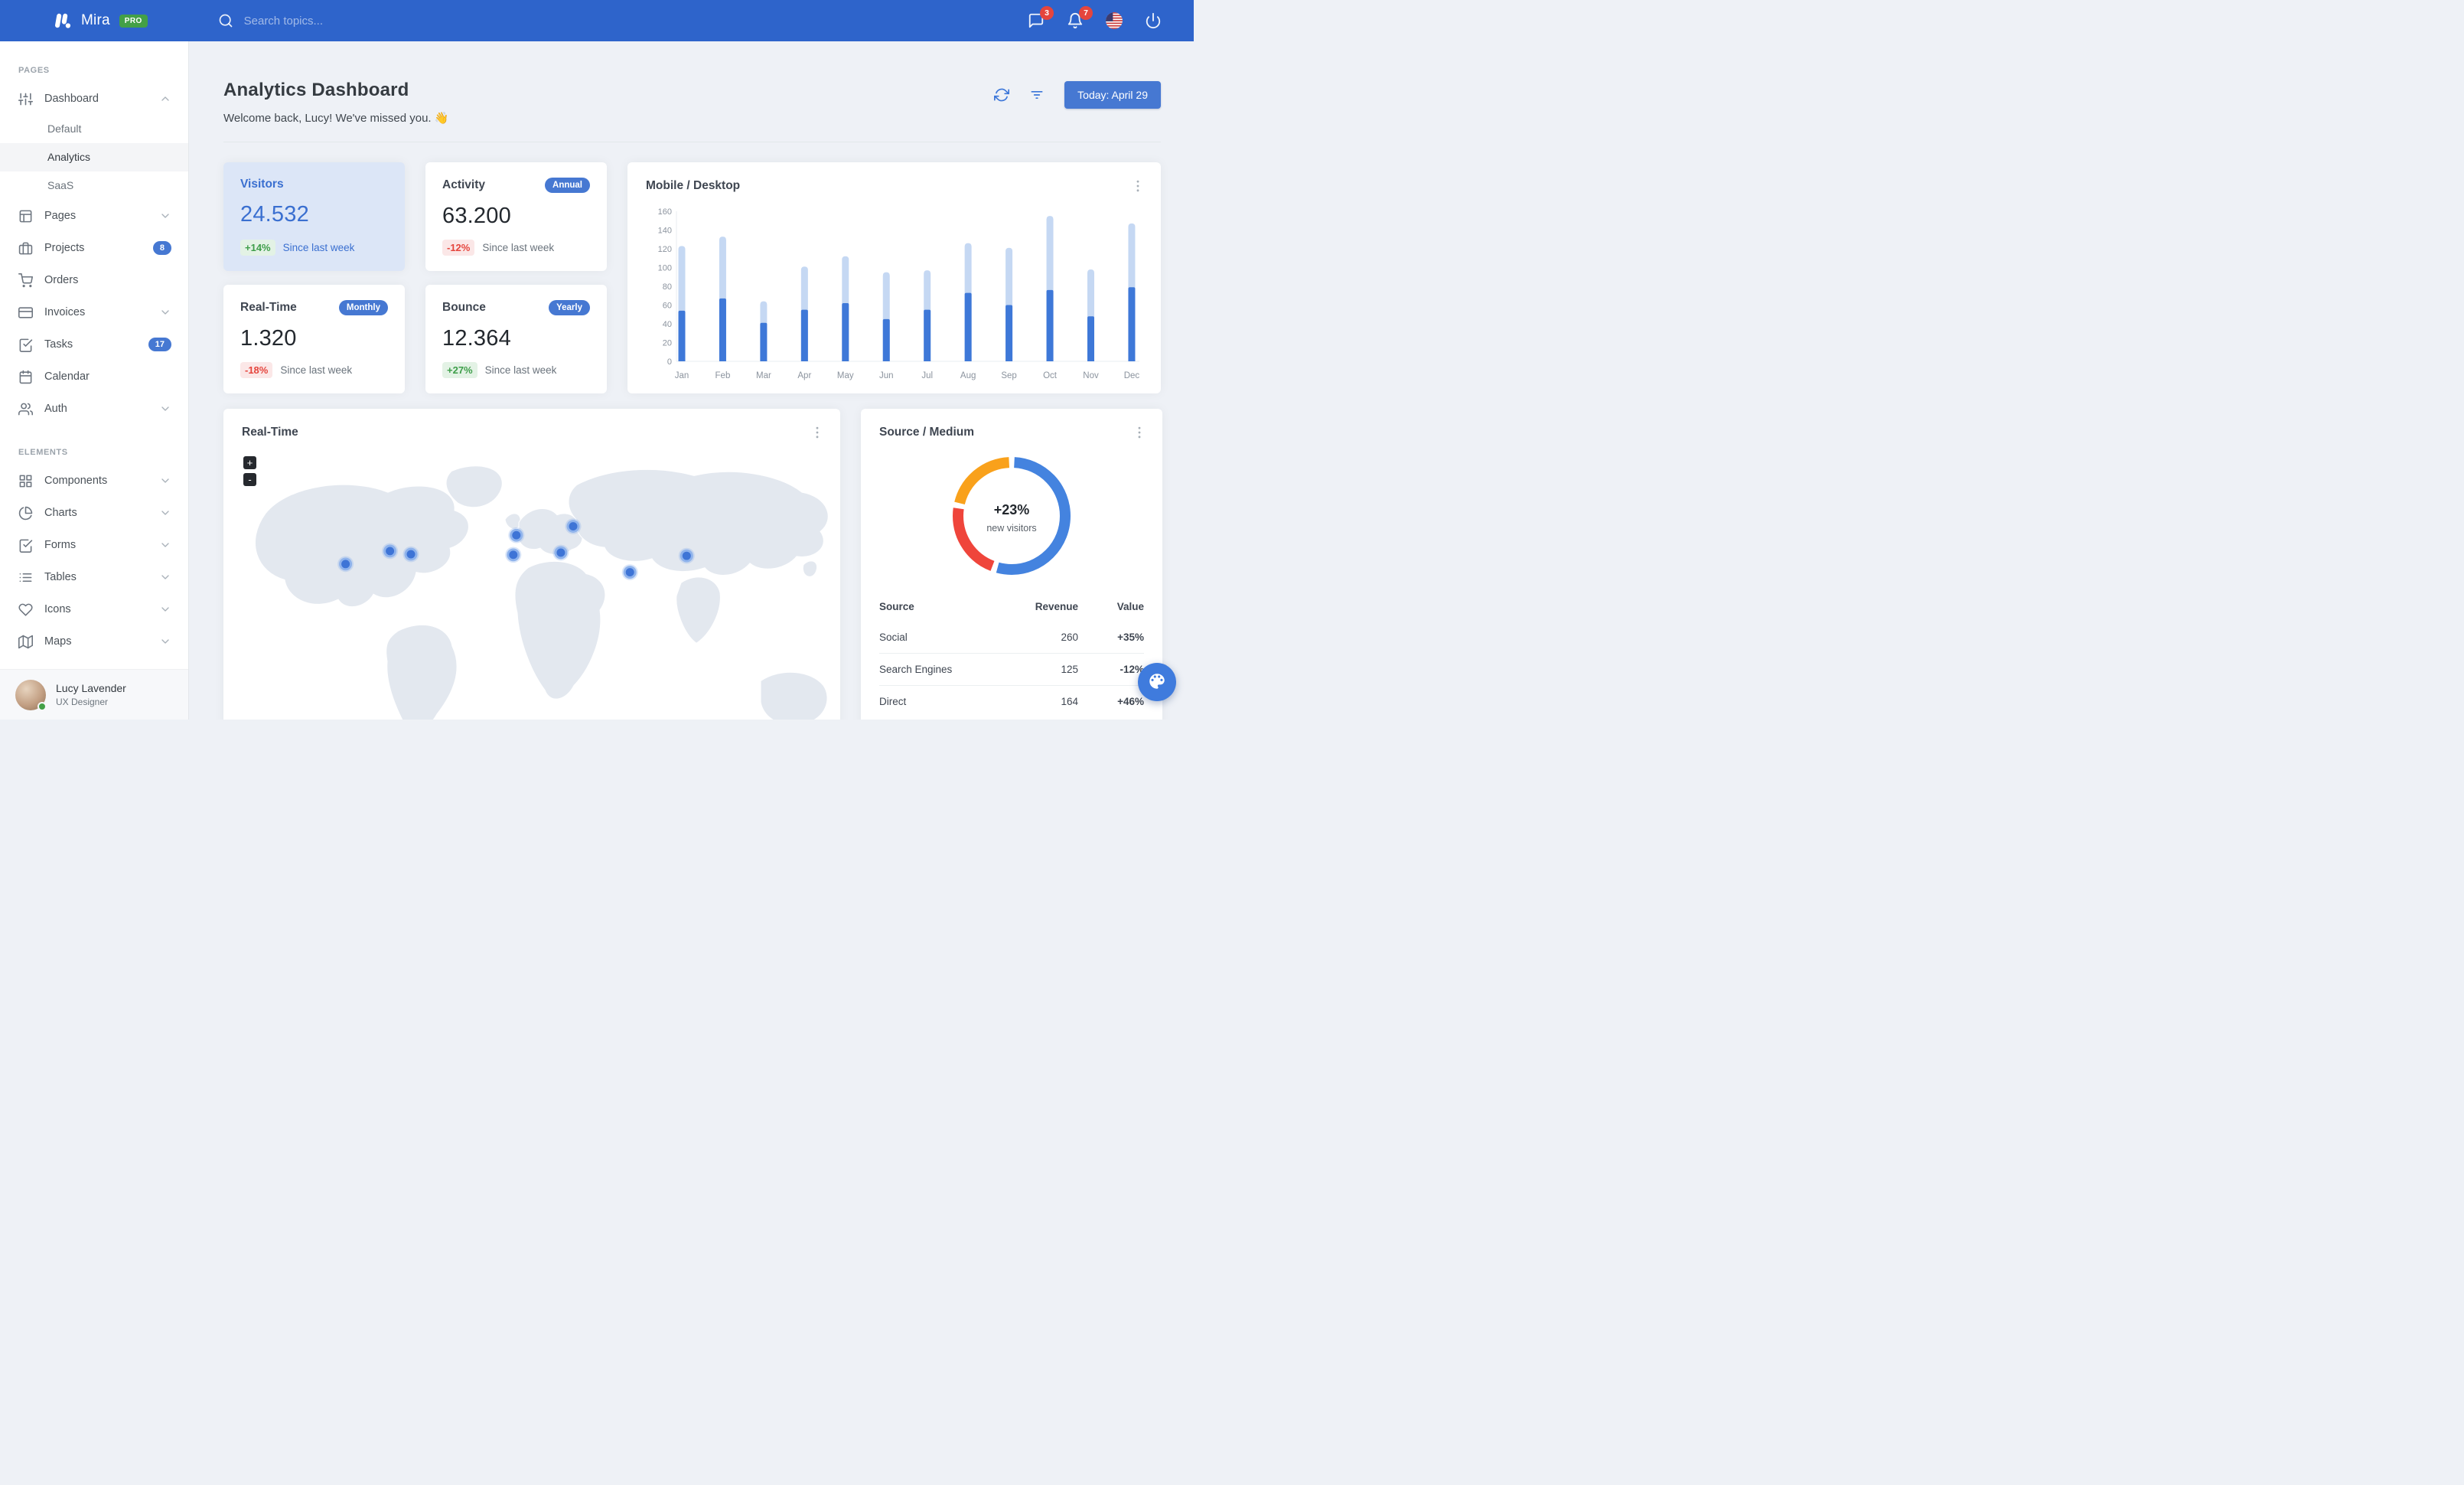  I want to click on map-title: Real-Time, so click(270, 432).